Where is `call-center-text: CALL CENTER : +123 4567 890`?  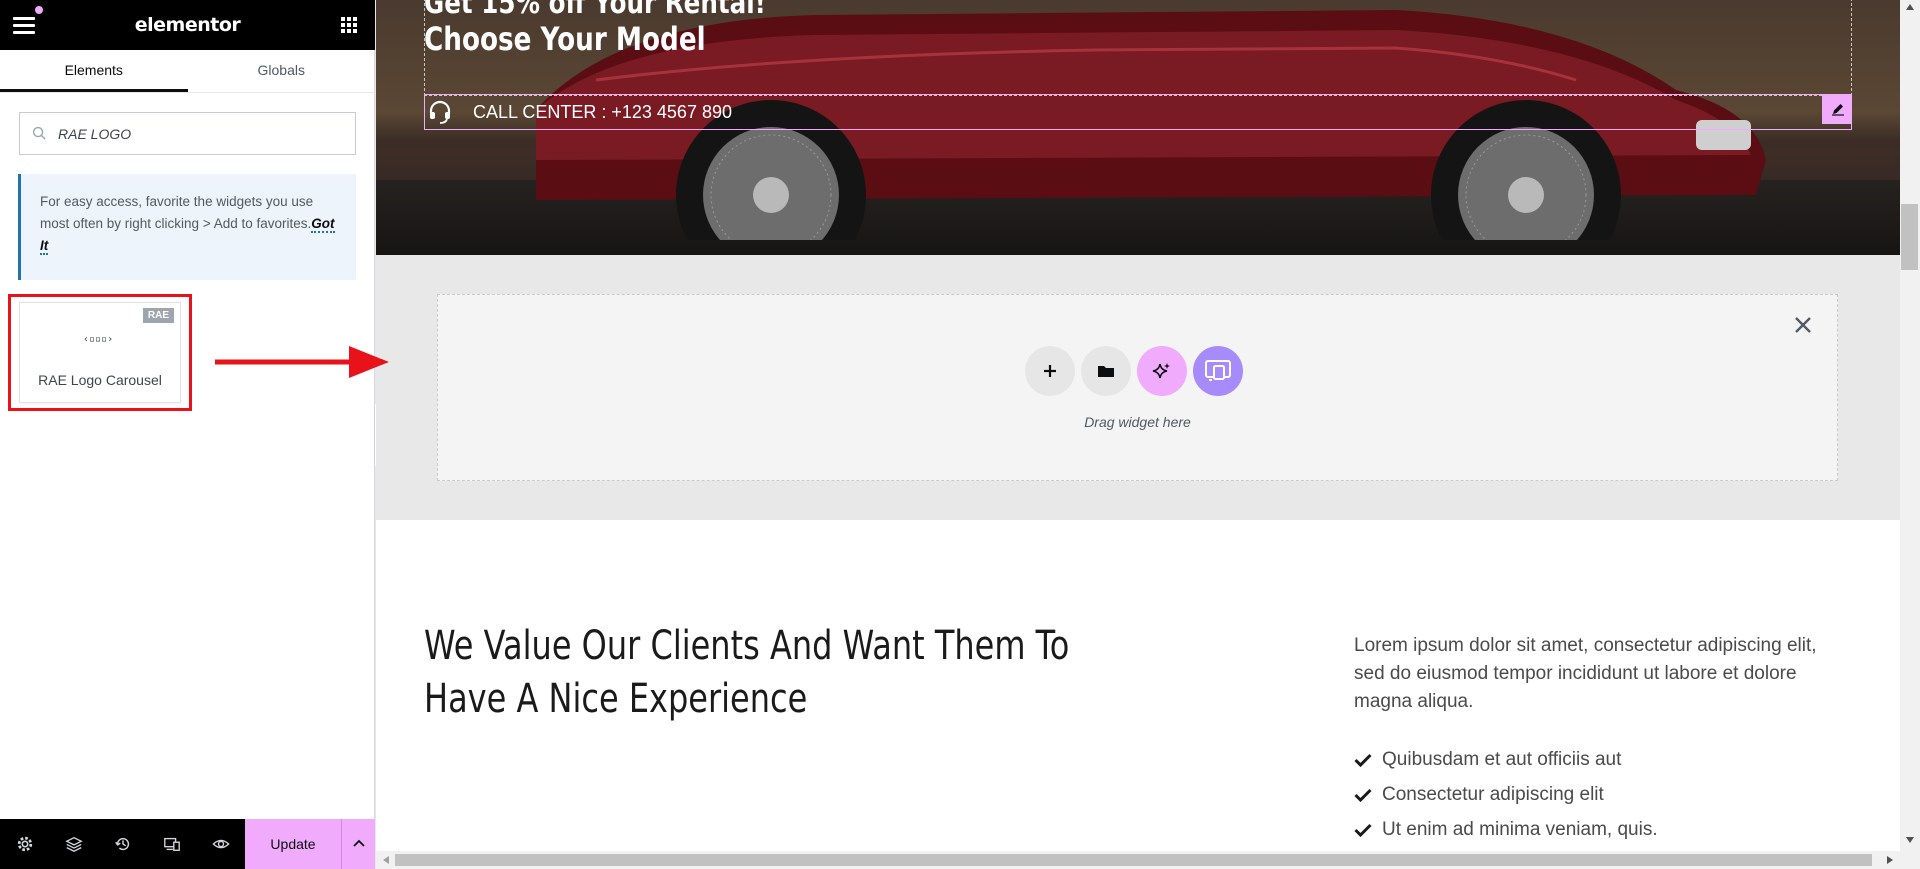 call-center-text: CALL CENTER : +123 4567 890 is located at coordinates (602, 111).